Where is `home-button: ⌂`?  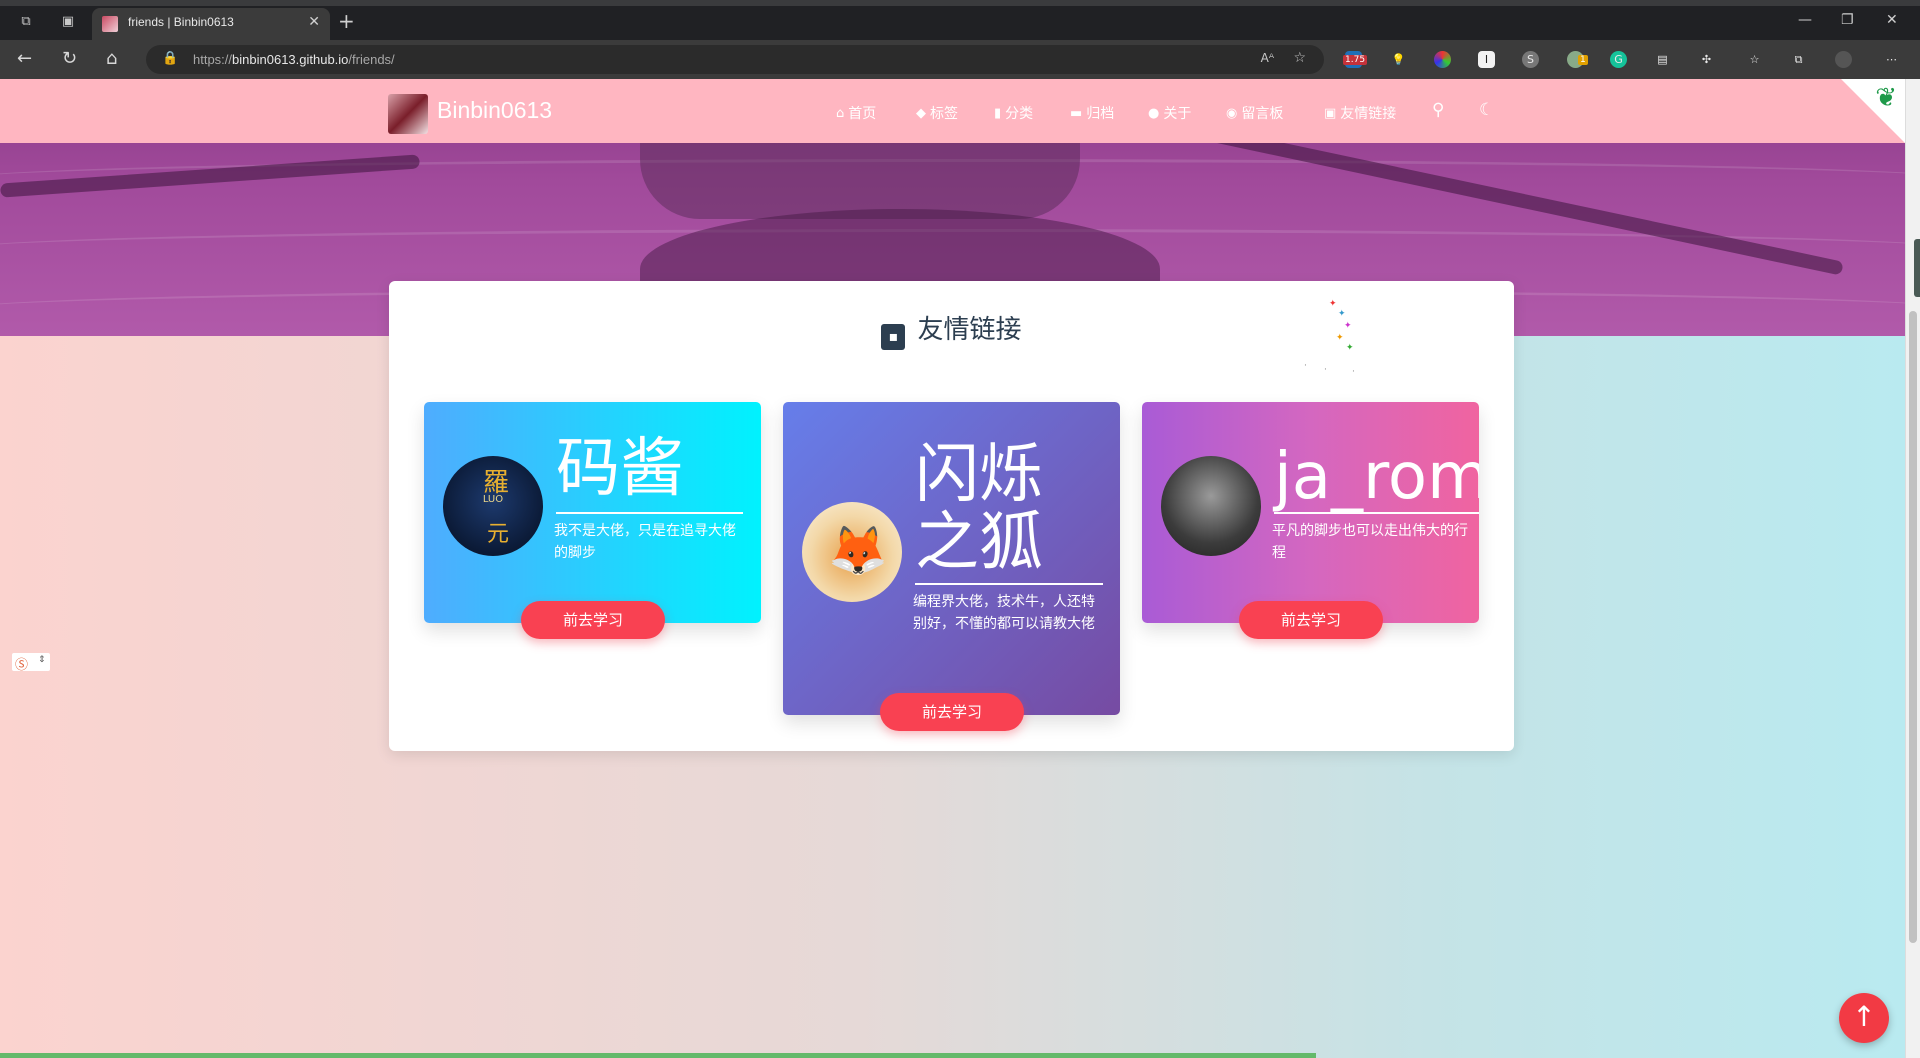 home-button: ⌂ is located at coordinates (111, 59).